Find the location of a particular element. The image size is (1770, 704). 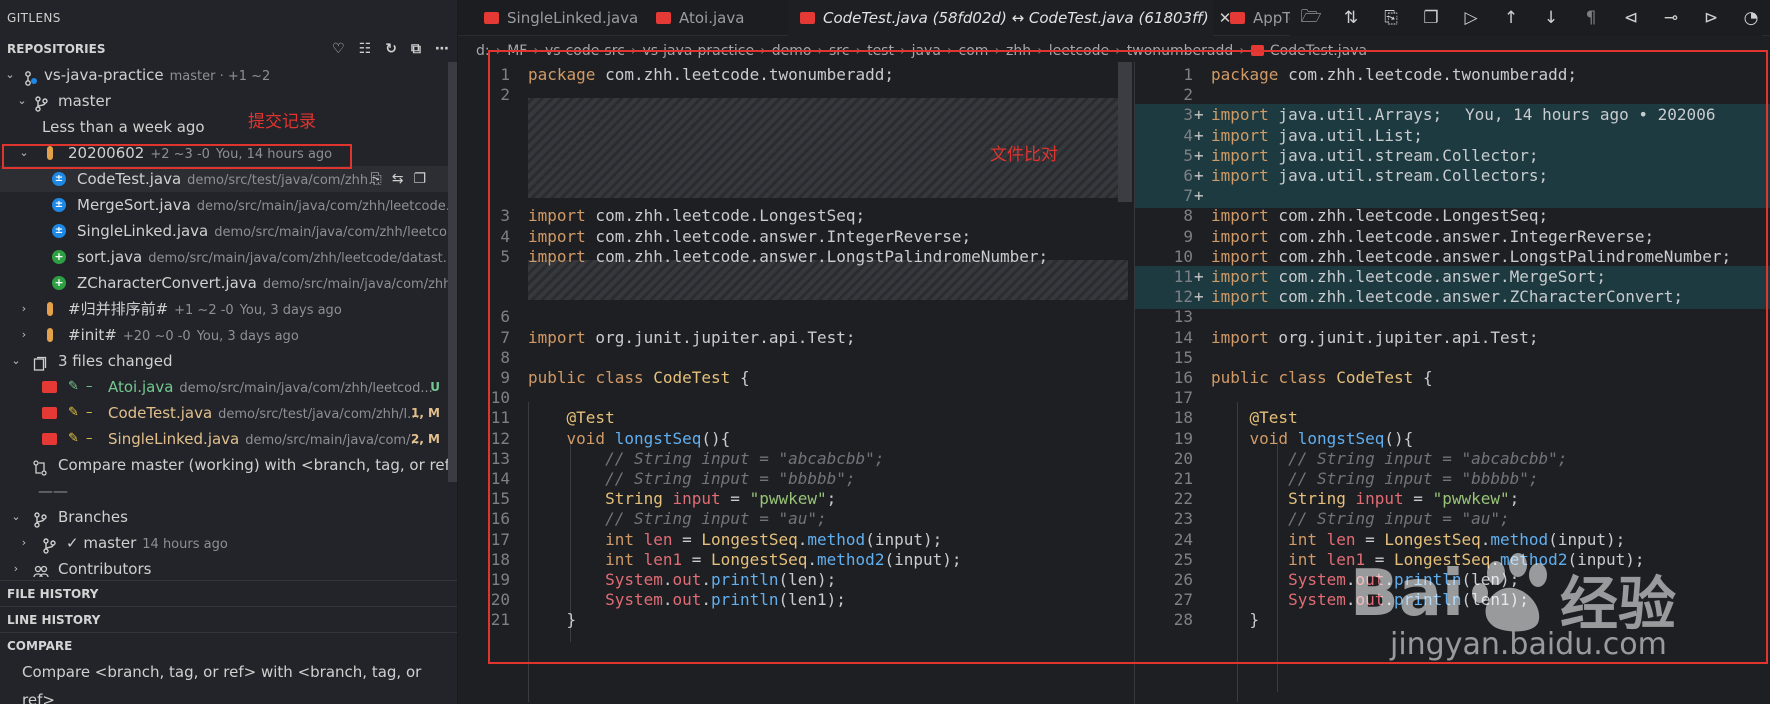

collapse-all-icon: ⧉ is located at coordinates (416, 49).